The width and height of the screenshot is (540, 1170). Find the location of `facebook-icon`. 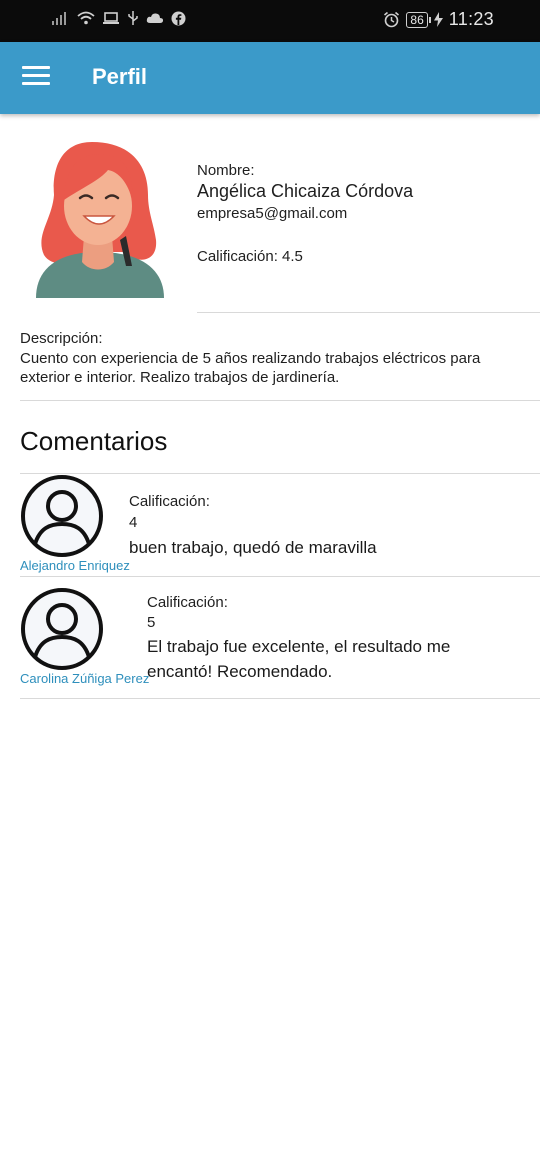

facebook-icon is located at coordinates (178, 18).